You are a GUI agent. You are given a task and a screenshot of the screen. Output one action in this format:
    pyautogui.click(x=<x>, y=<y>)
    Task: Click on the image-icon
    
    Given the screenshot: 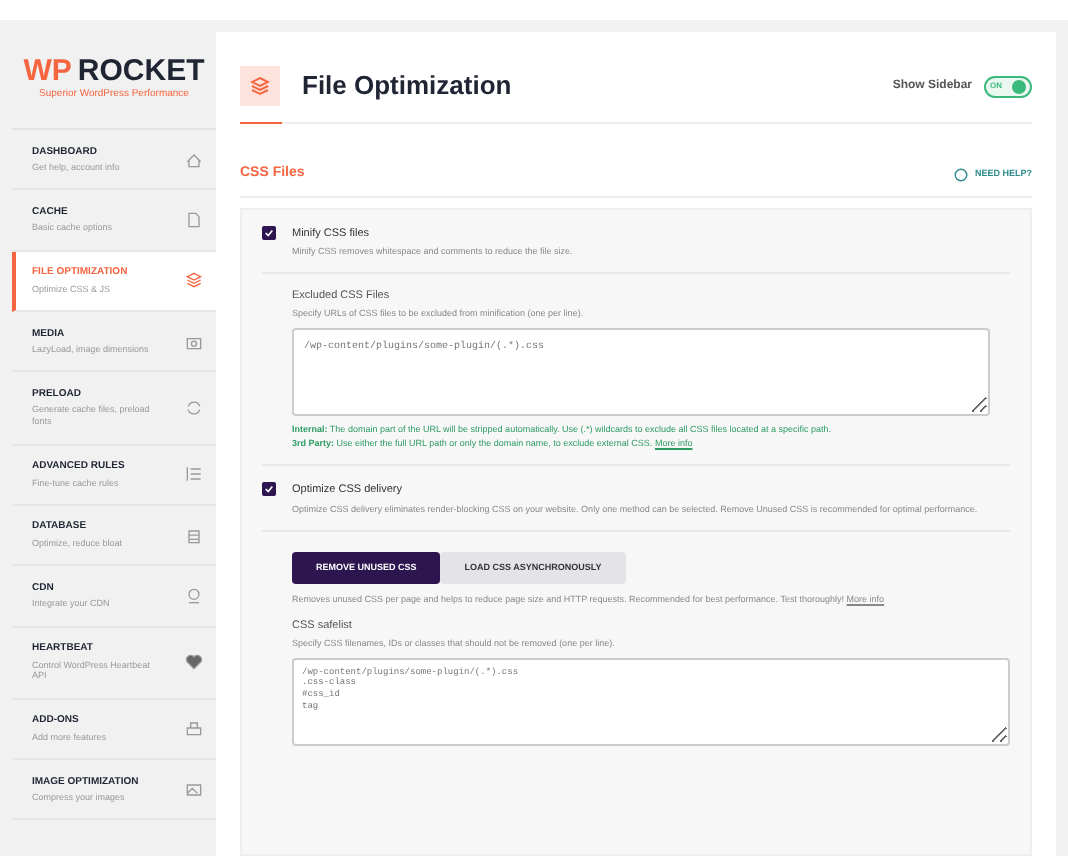 What is the action you would take?
    pyautogui.click(x=194, y=789)
    